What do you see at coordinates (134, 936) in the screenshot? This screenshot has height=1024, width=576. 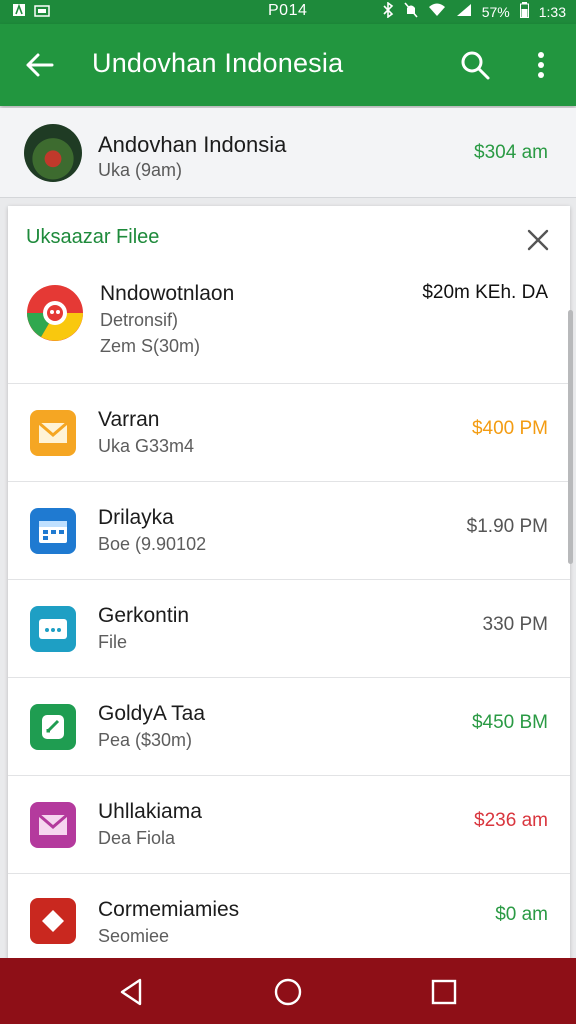 I see `item-subtitle: Seomiee` at bounding box center [134, 936].